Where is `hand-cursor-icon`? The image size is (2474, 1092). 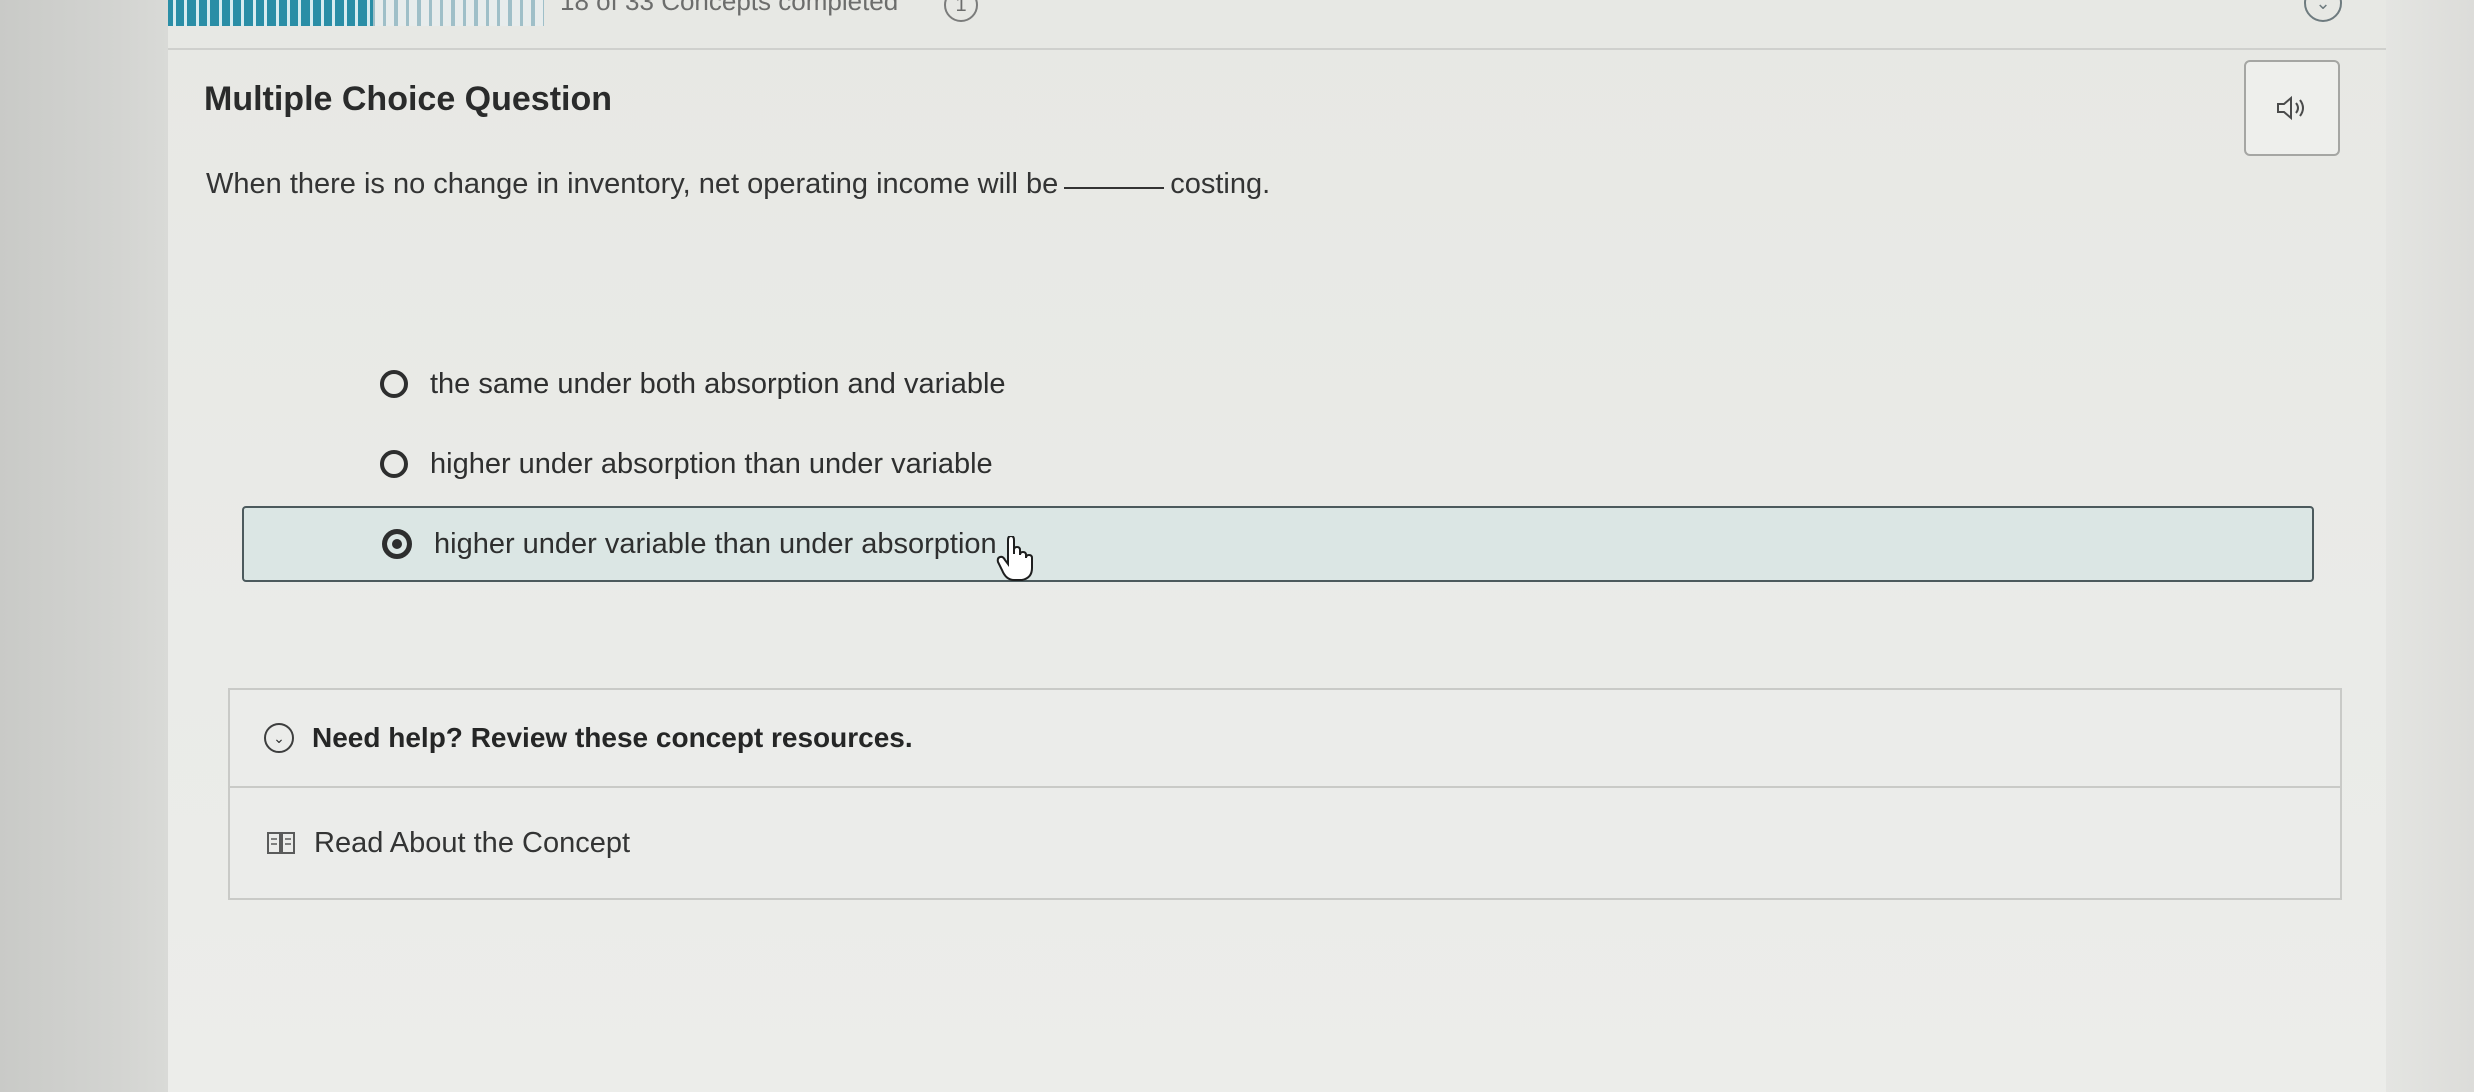
hand-cursor-icon is located at coordinates (1014, 558).